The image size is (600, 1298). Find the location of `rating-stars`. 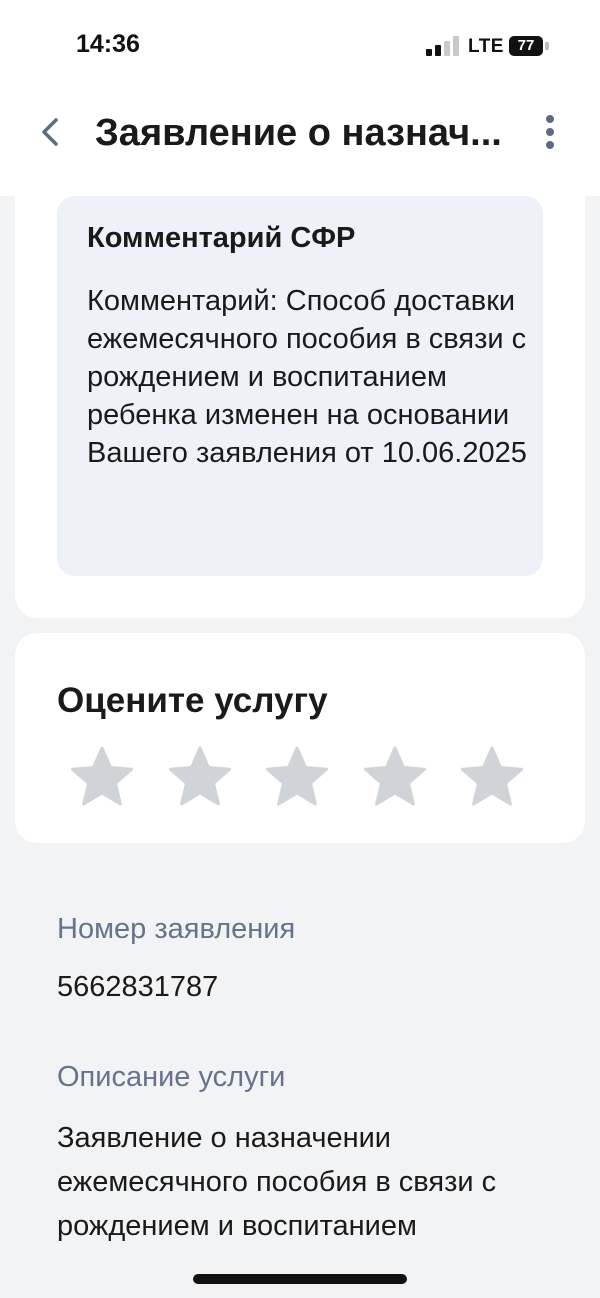

rating-stars is located at coordinates (305, 777).